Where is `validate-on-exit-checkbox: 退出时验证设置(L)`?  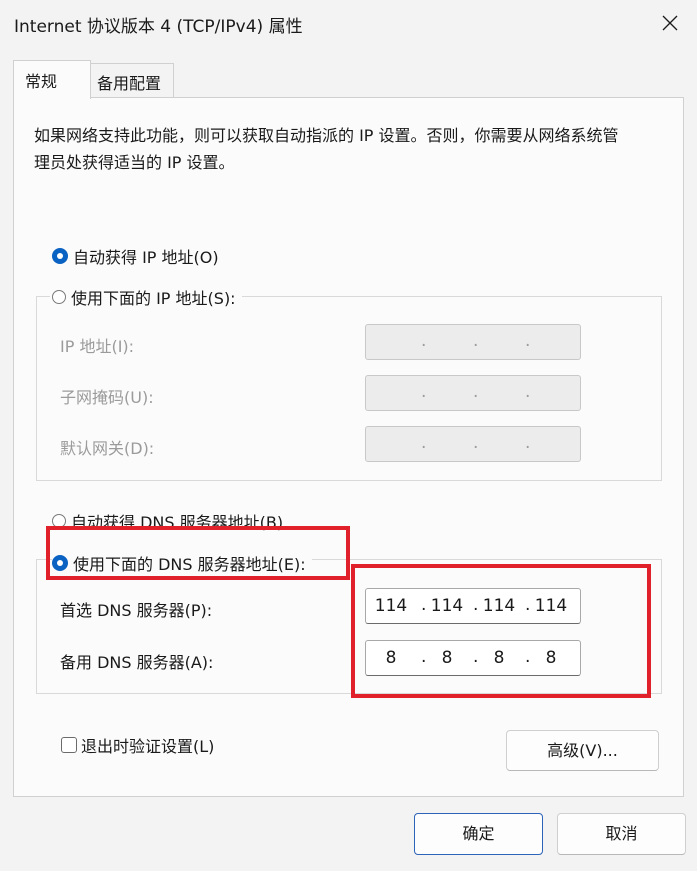
validate-on-exit-checkbox: 退出时验证设置(L) is located at coordinates (137, 745).